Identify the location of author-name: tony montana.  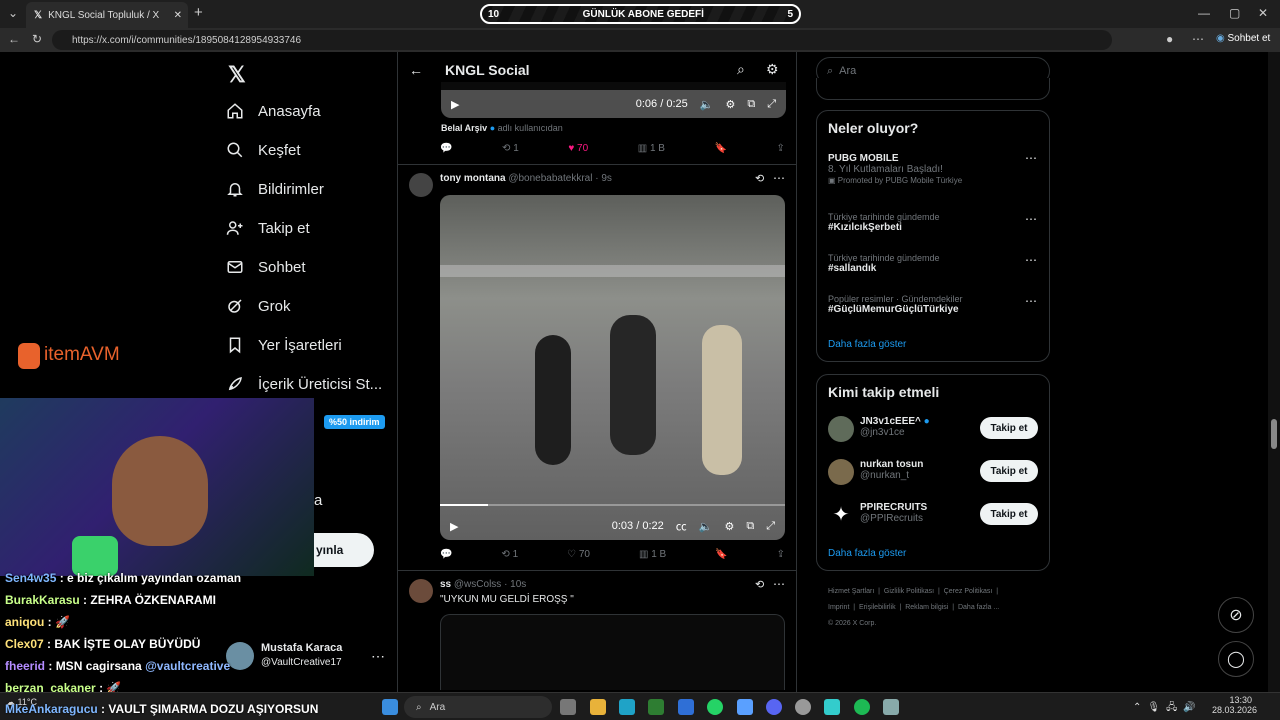
(473, 178).